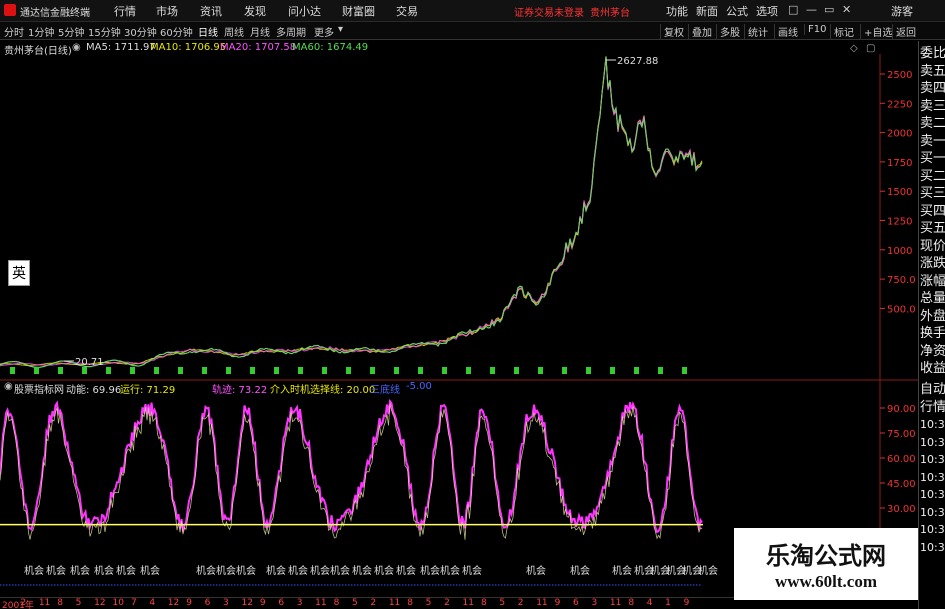 Image resolution: width=945 pixels, height=609 pixels. What do you see at coordinates (133, 603) in the screenshot?
I see `date-tick-label: 7` at bounding box center [133, 603].